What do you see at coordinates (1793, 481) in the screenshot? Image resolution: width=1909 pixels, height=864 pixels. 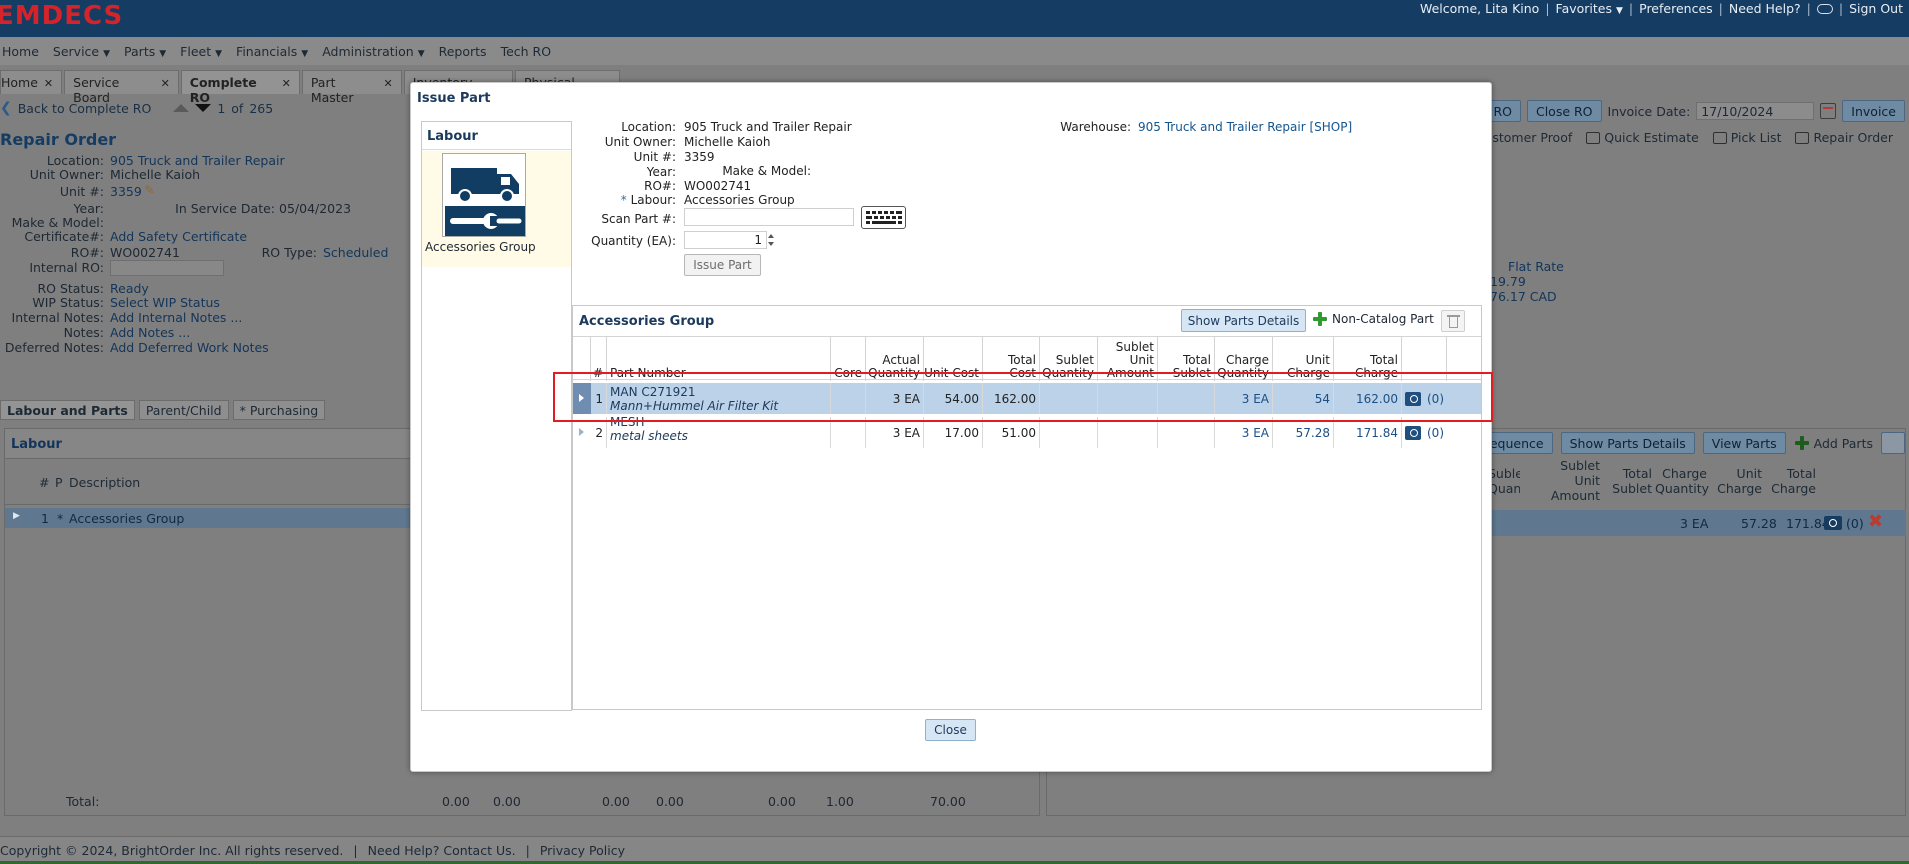 I see `parts-col-total-charge: Total Charge` at bounding box center [1793, 481].